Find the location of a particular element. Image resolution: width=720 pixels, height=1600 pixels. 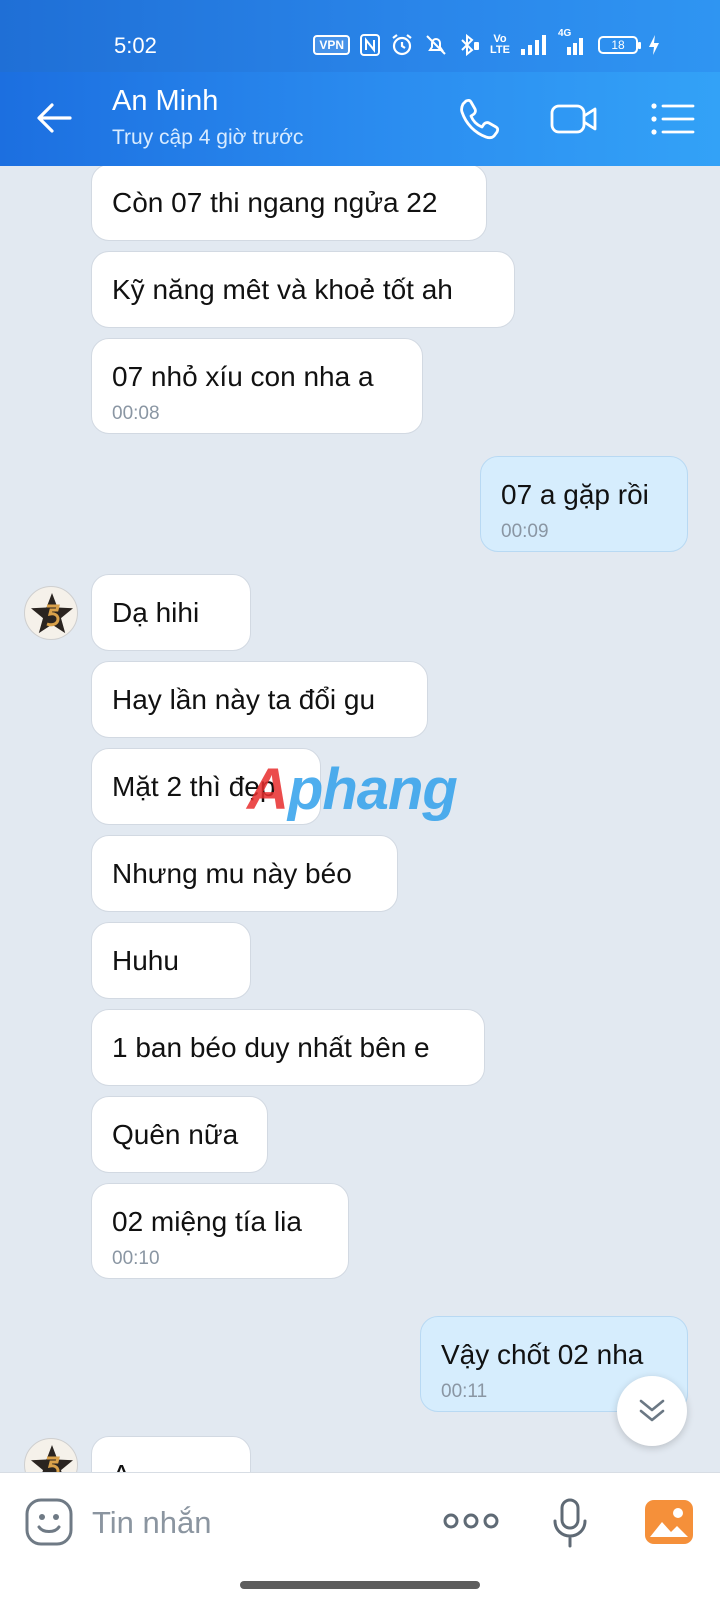

battery-level: 18 is located at coordinates (618, 45).